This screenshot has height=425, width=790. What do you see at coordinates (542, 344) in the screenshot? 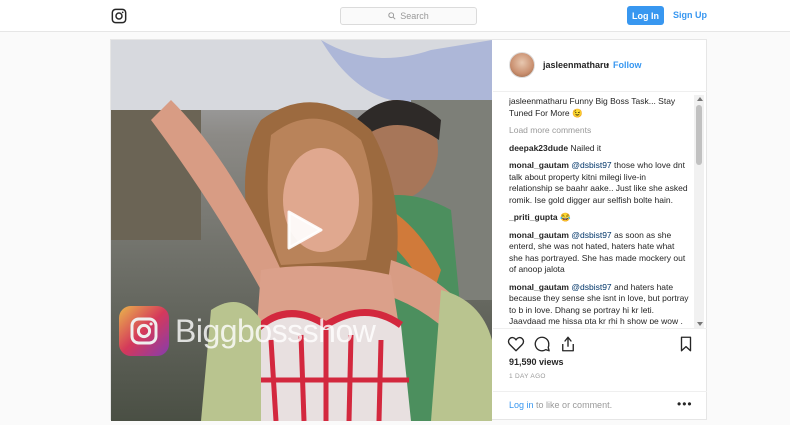
I see `comment-icon` at bounding box center [542, 344].